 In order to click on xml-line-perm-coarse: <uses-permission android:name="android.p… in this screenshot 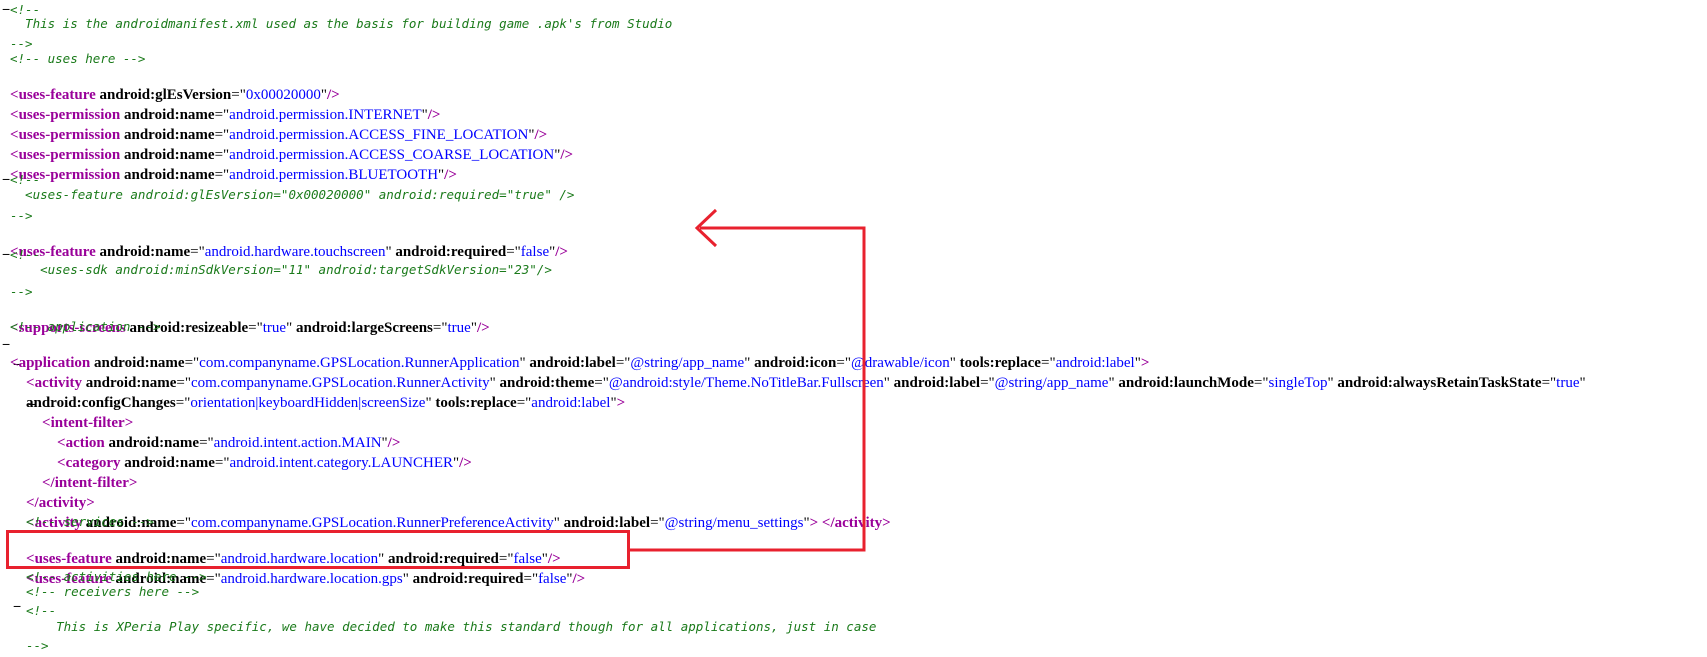, I will do `click(291, 145)`.